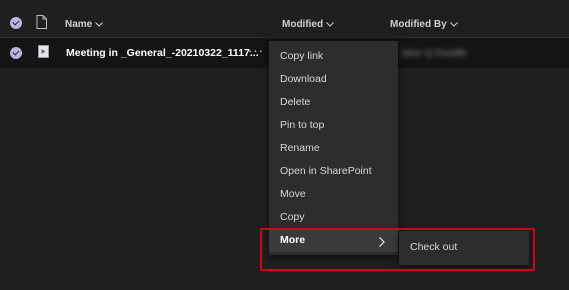  Describe the element at coordinates (333, 79) in the screenshot. I see `menu-item-download: Download` at that location.